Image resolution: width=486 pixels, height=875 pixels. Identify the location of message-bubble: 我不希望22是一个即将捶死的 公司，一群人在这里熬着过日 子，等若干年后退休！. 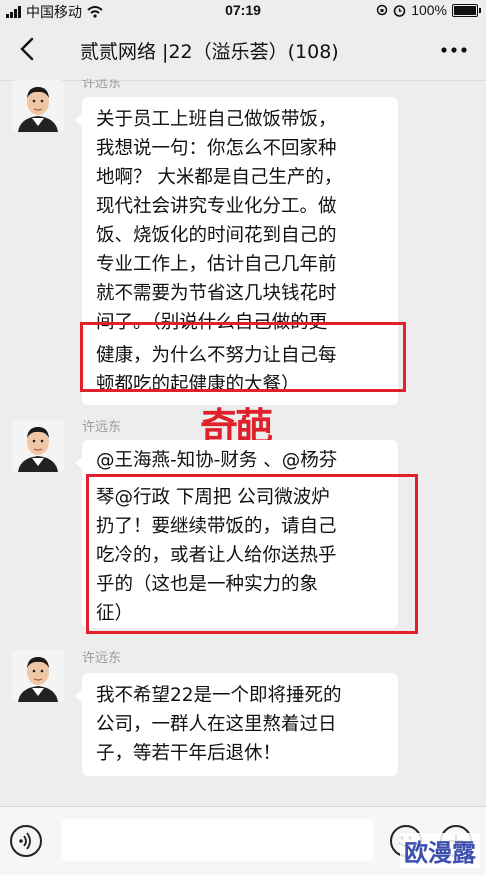
(236, 724).